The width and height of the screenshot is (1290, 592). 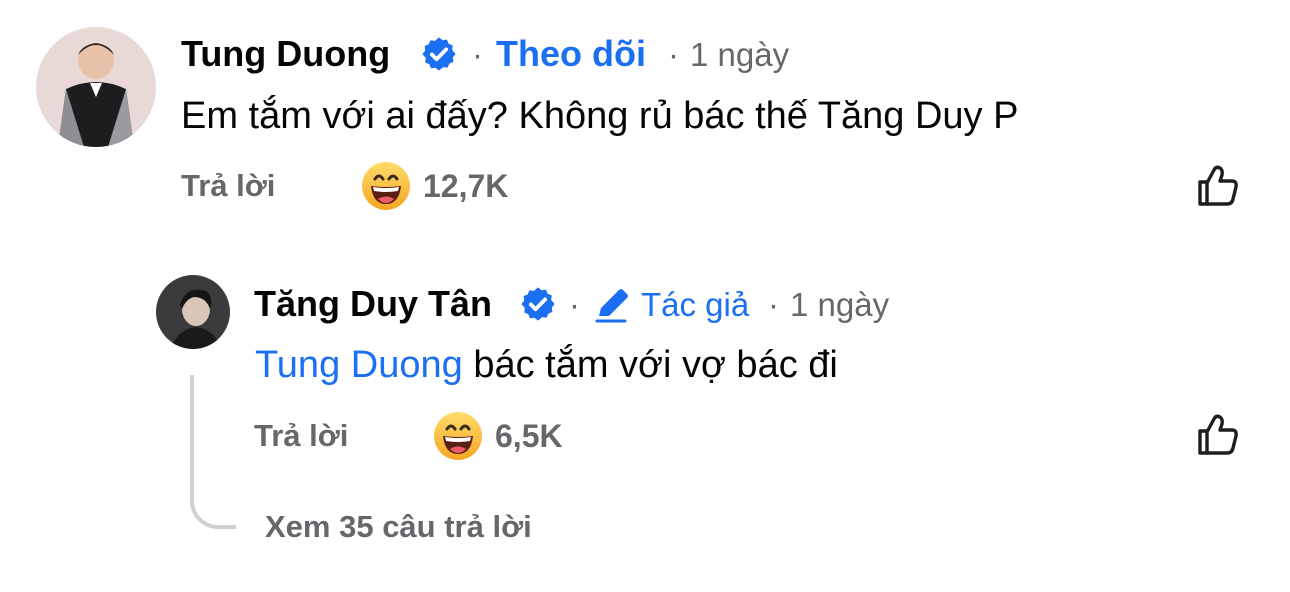 I want to click on pencil-icon, so click(x=612, y=305).